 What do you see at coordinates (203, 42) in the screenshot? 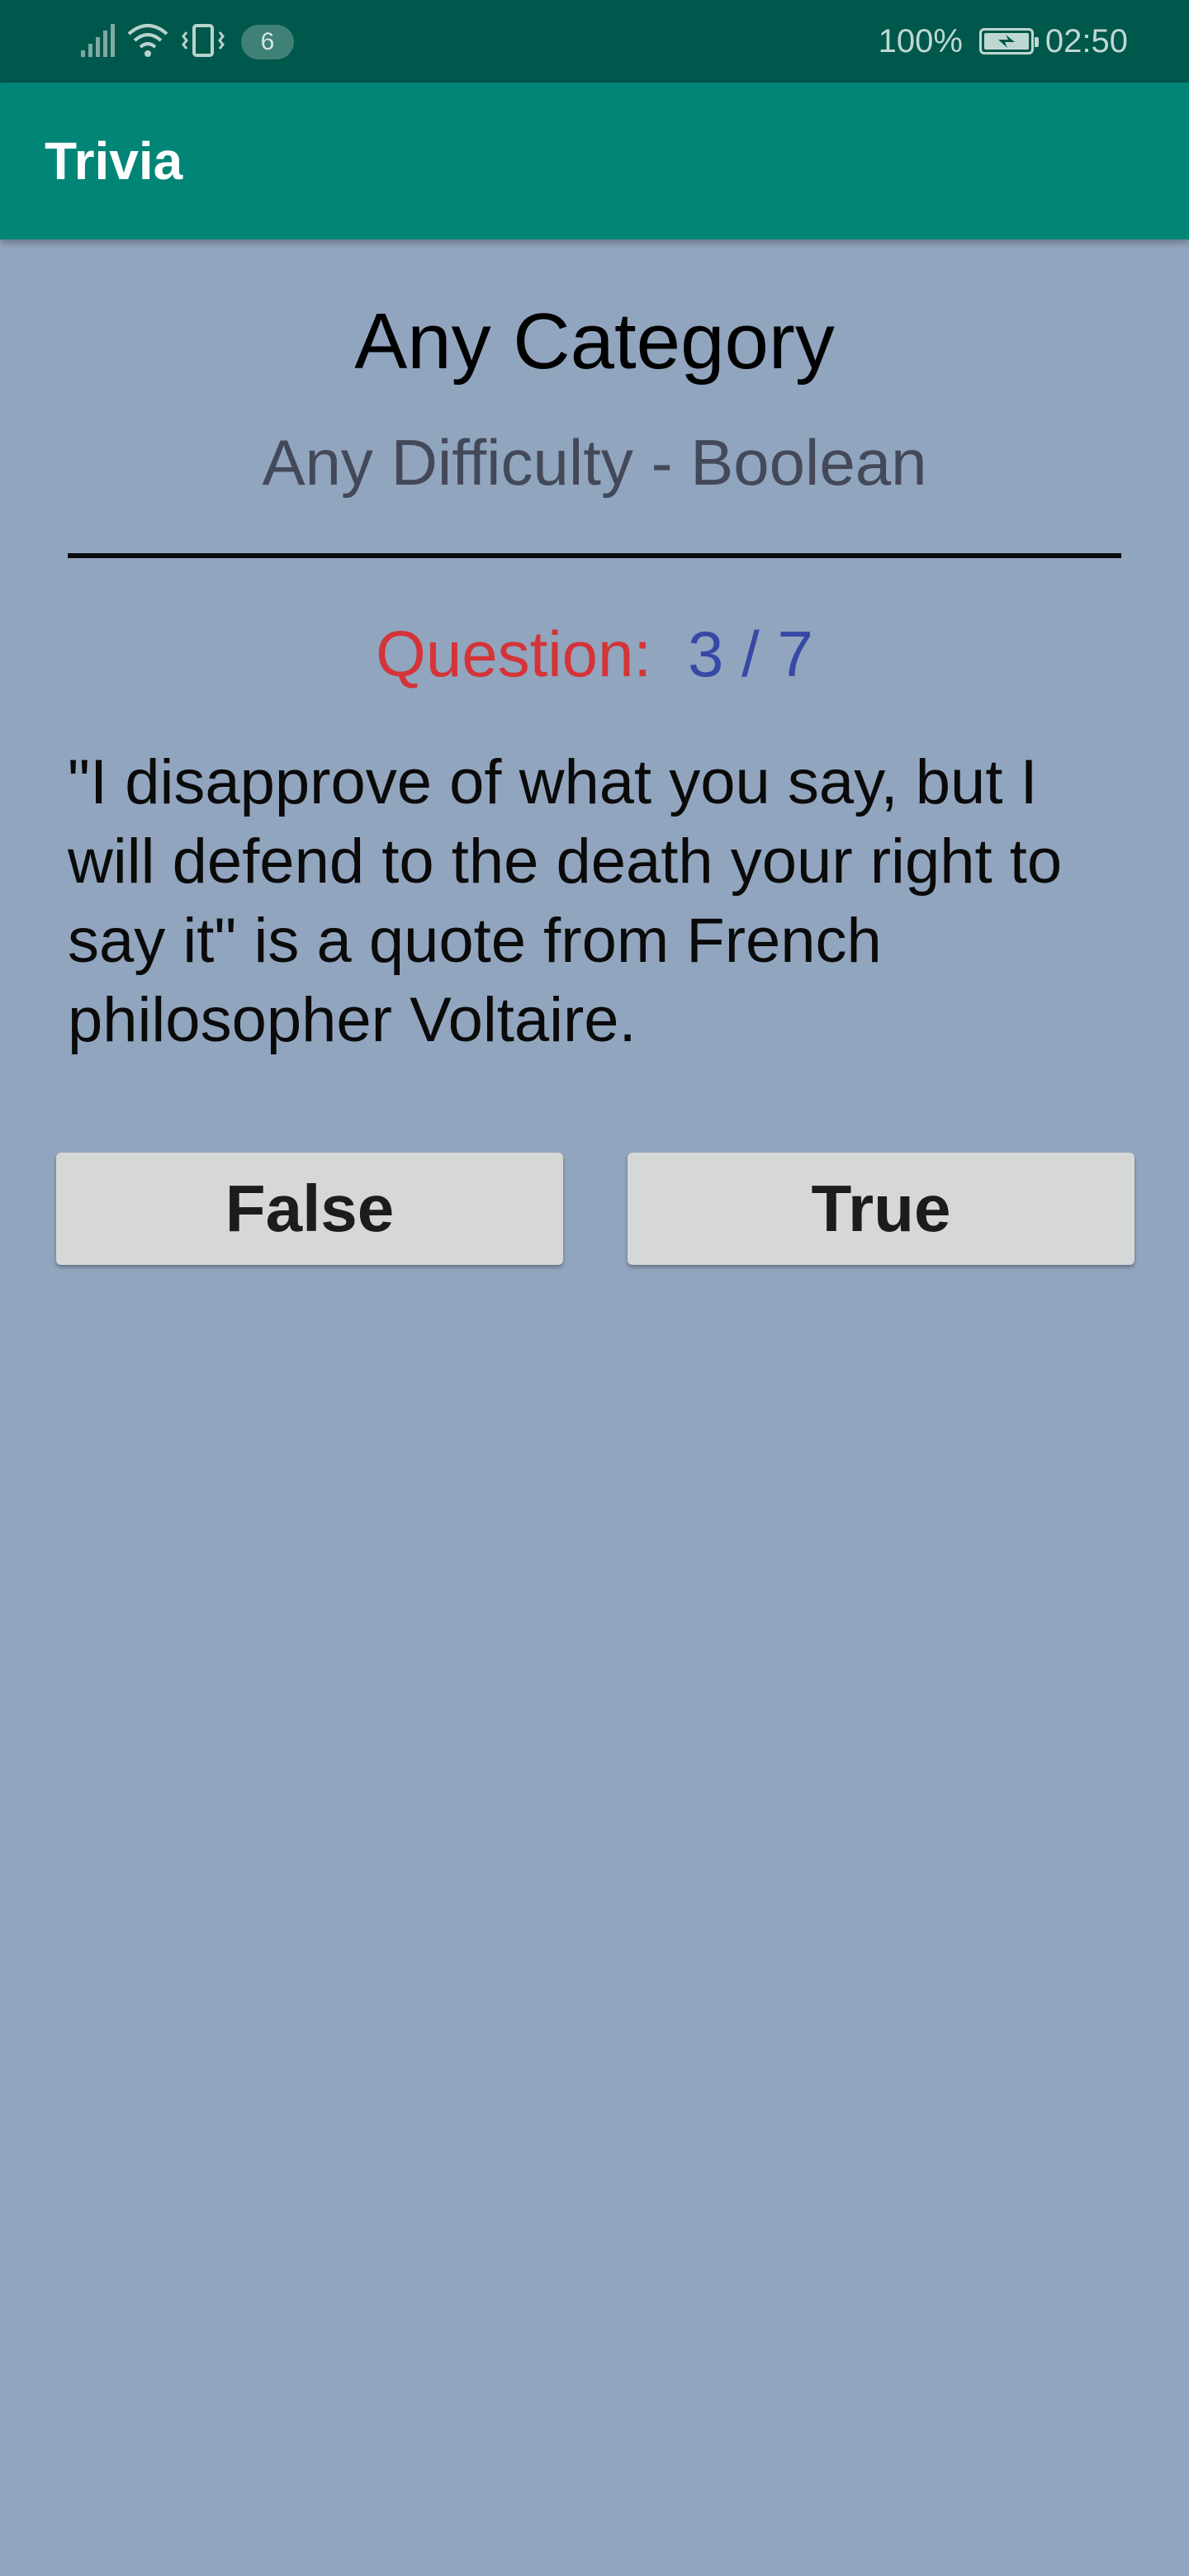
I see `vibrate-icon` at bounding box center [203, 42].